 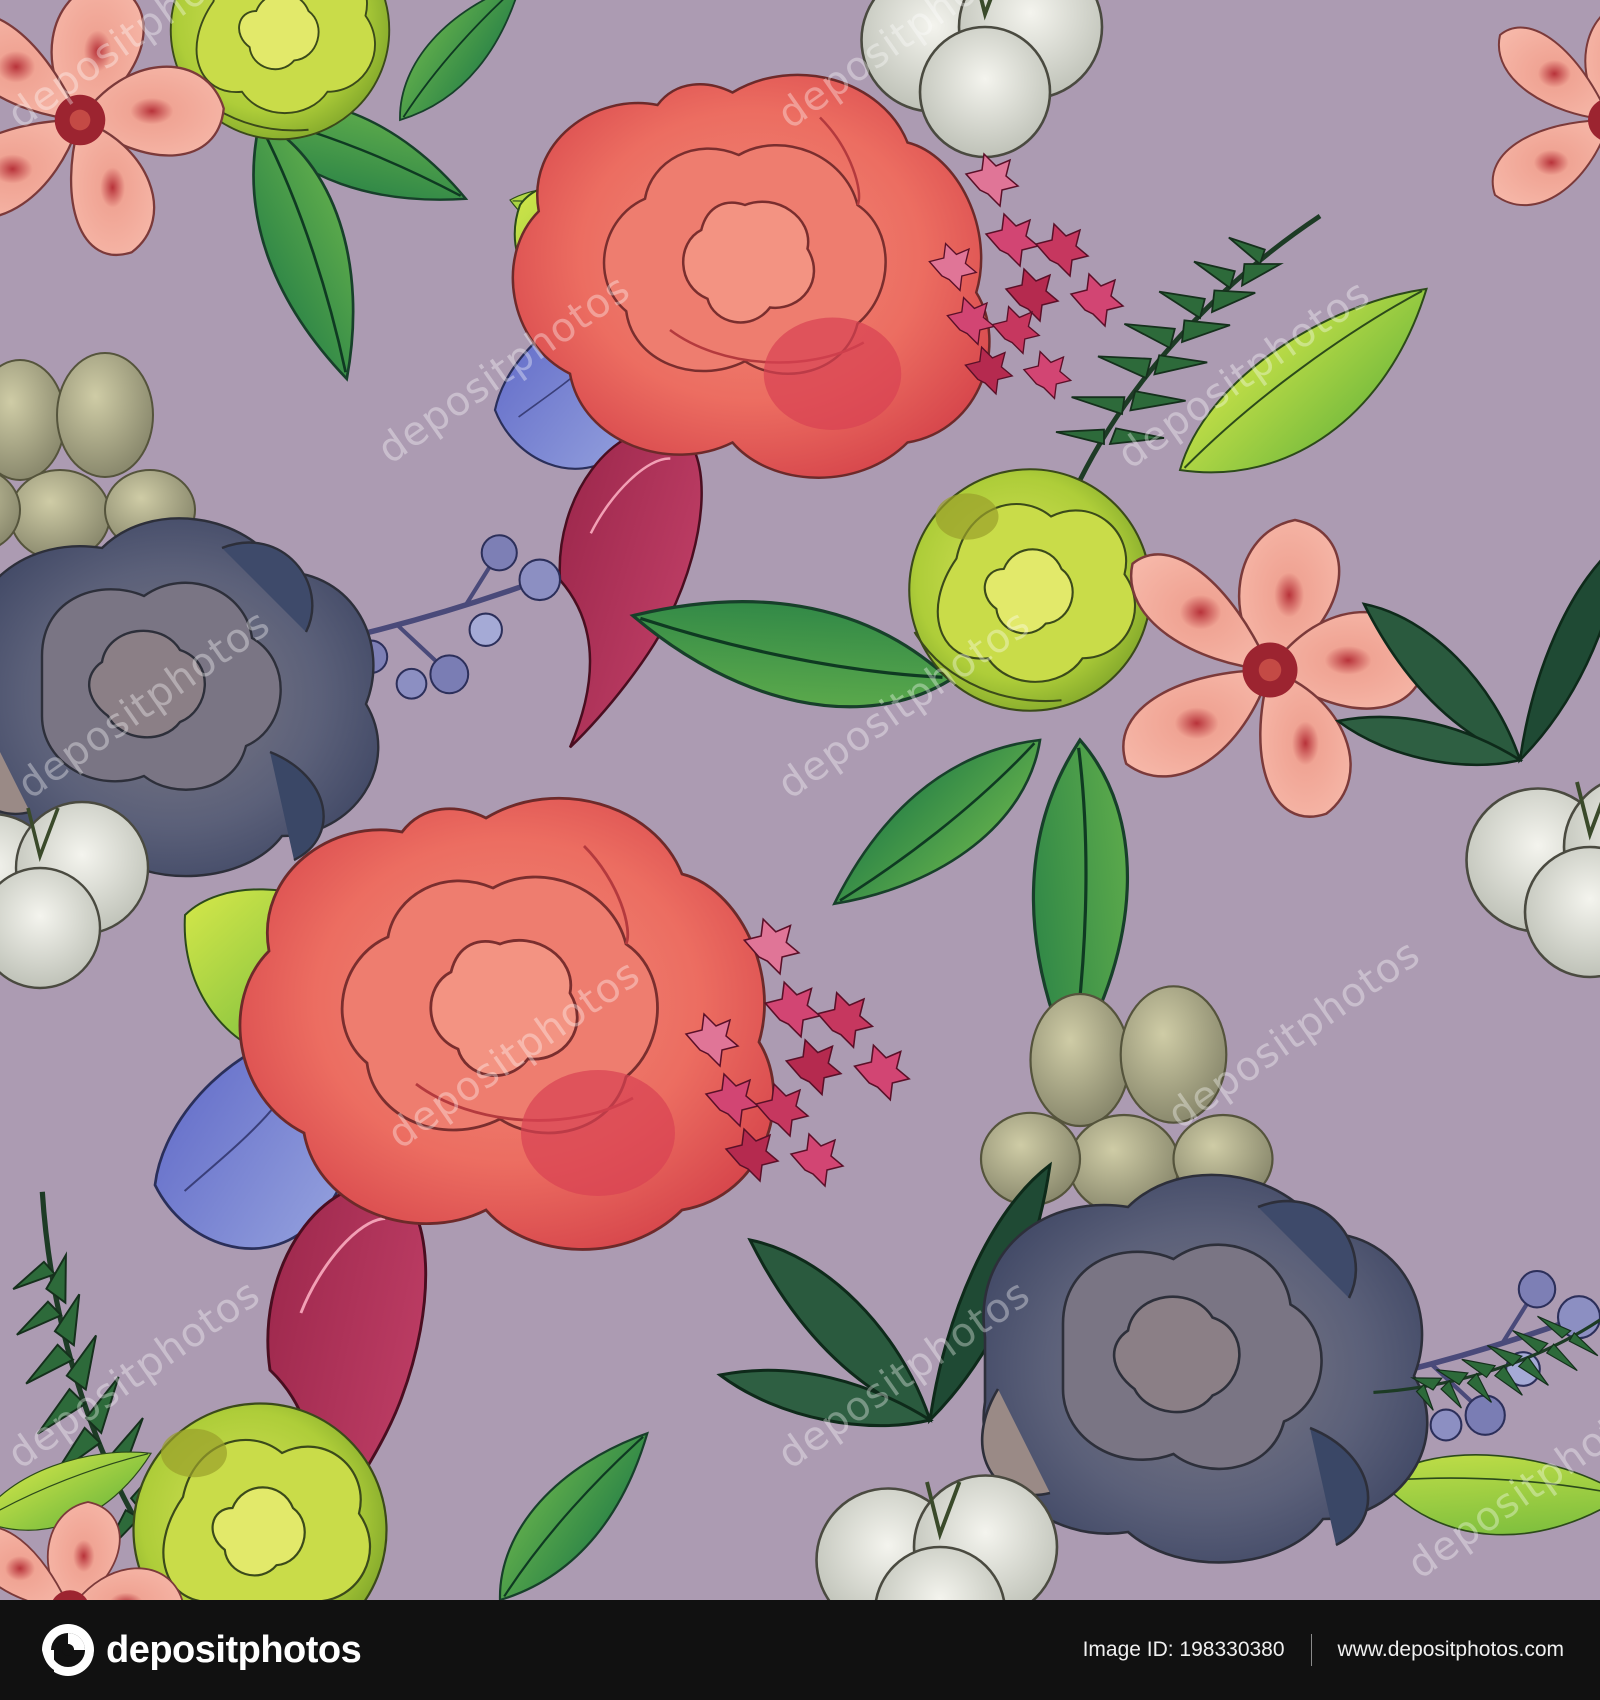 What do you see at coordinates (234, 1649) in the screenshot?
I see `logo-text: depositphotos` at bounding box center [234, 1649].